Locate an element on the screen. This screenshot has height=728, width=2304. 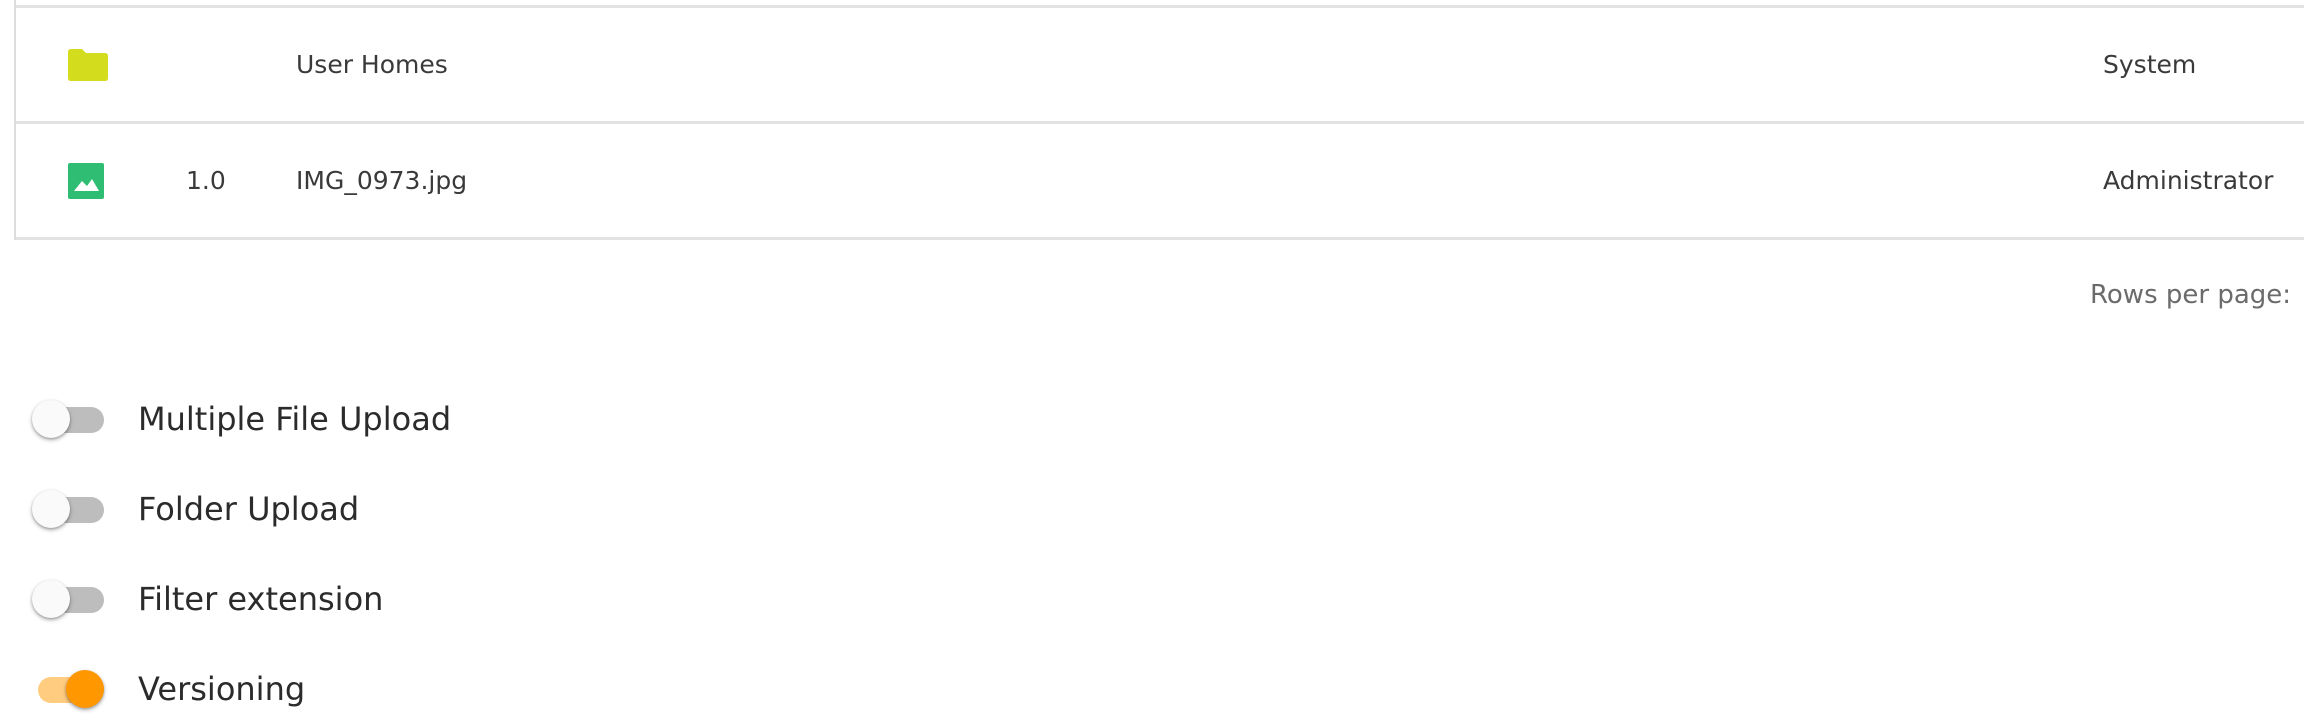
row-name: IMG_0973.jpg is located at coordinates (381, 180).